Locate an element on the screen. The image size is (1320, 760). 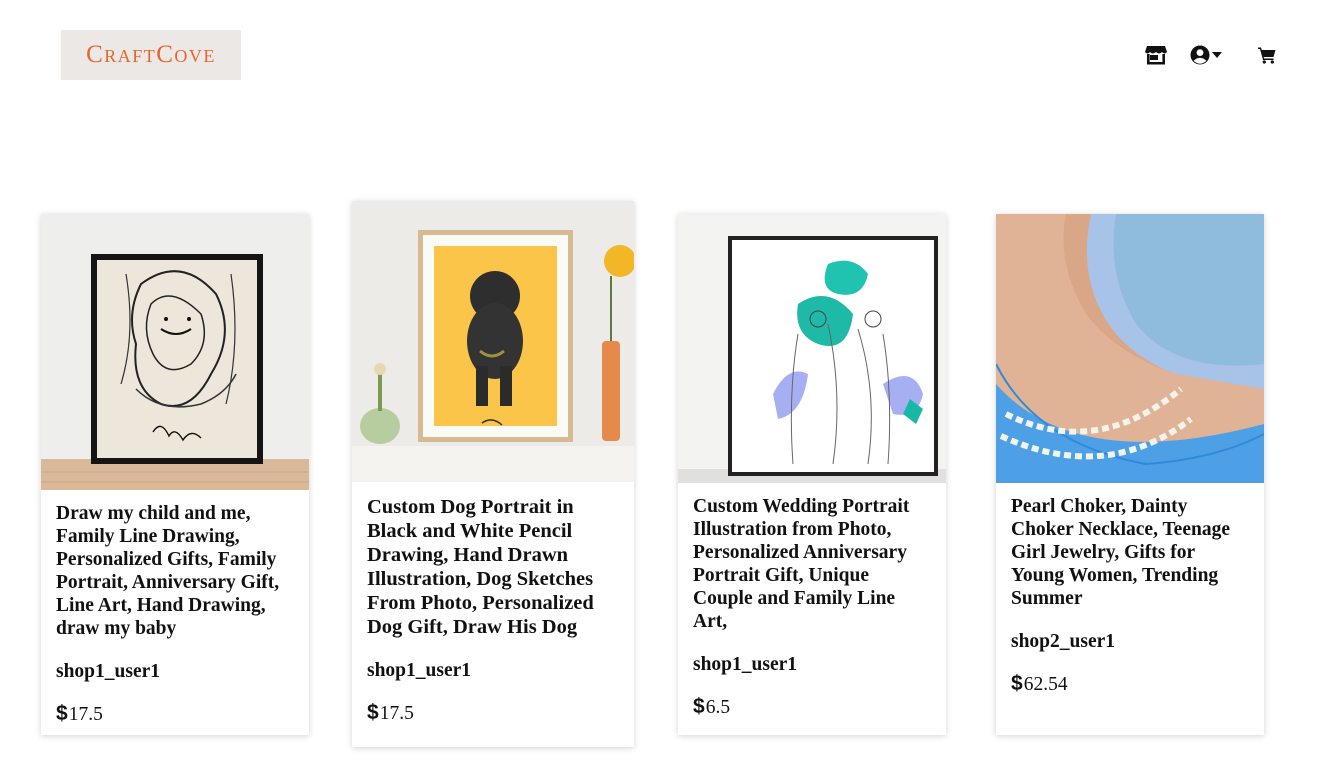
framed-wedding-line-art-image is located at coordinates (812, 348).